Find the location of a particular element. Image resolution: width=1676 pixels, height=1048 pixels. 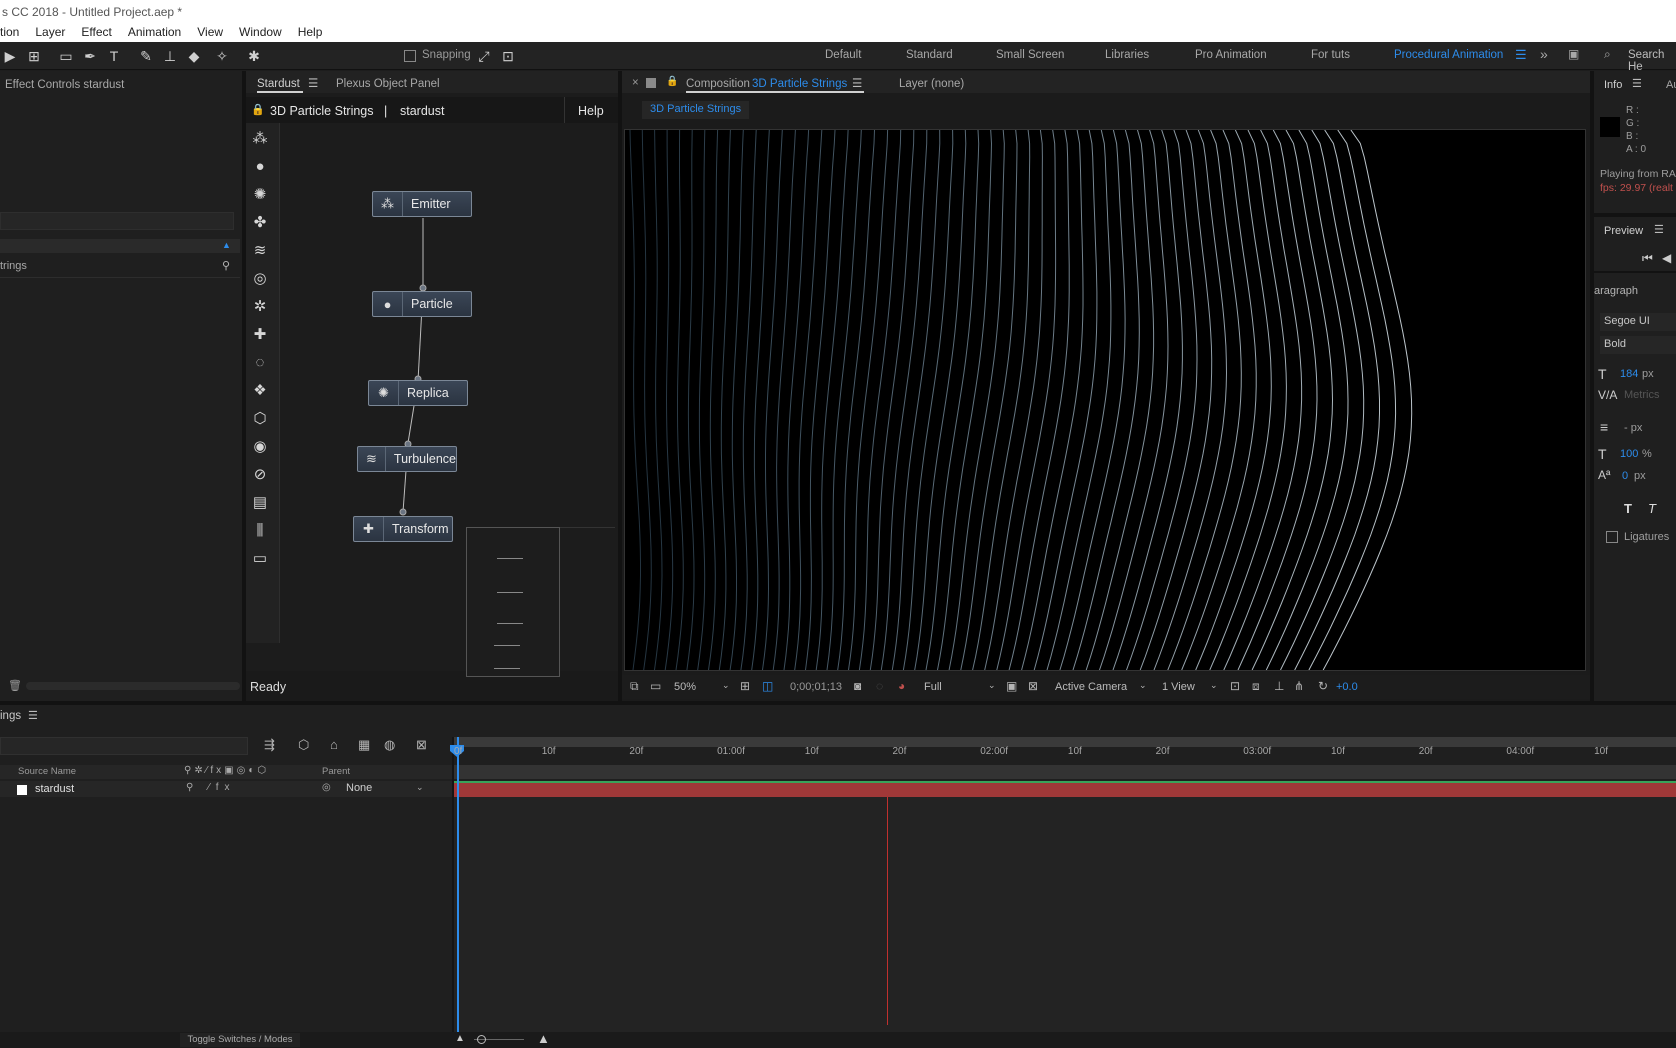

region-of-interest-icon: ◫ is located at coordinates (767, 686).